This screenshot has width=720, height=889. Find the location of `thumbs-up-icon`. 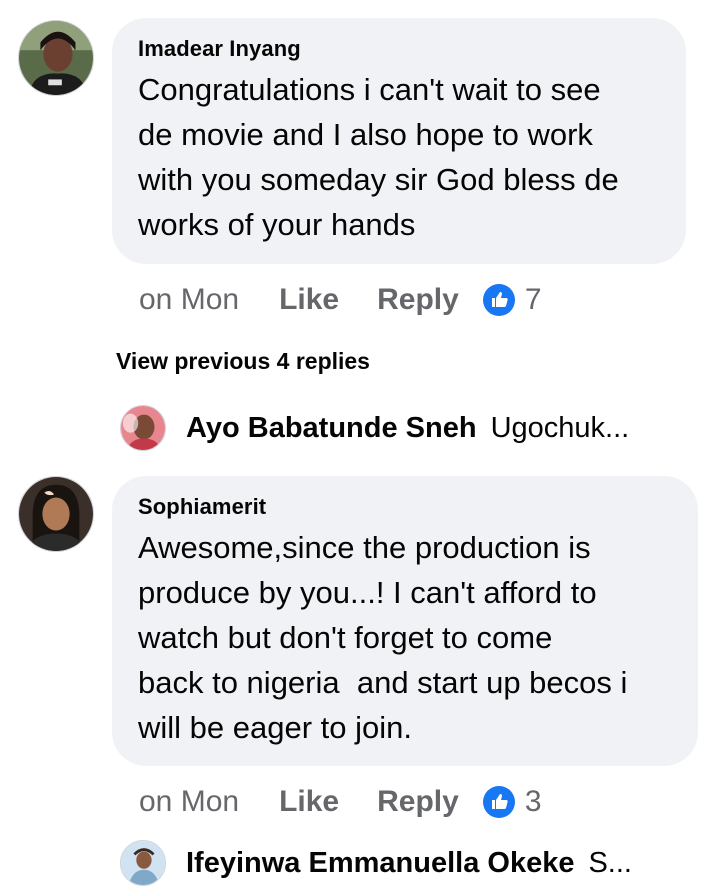

thumbs-up-icon is located at coordinates (498, 802).